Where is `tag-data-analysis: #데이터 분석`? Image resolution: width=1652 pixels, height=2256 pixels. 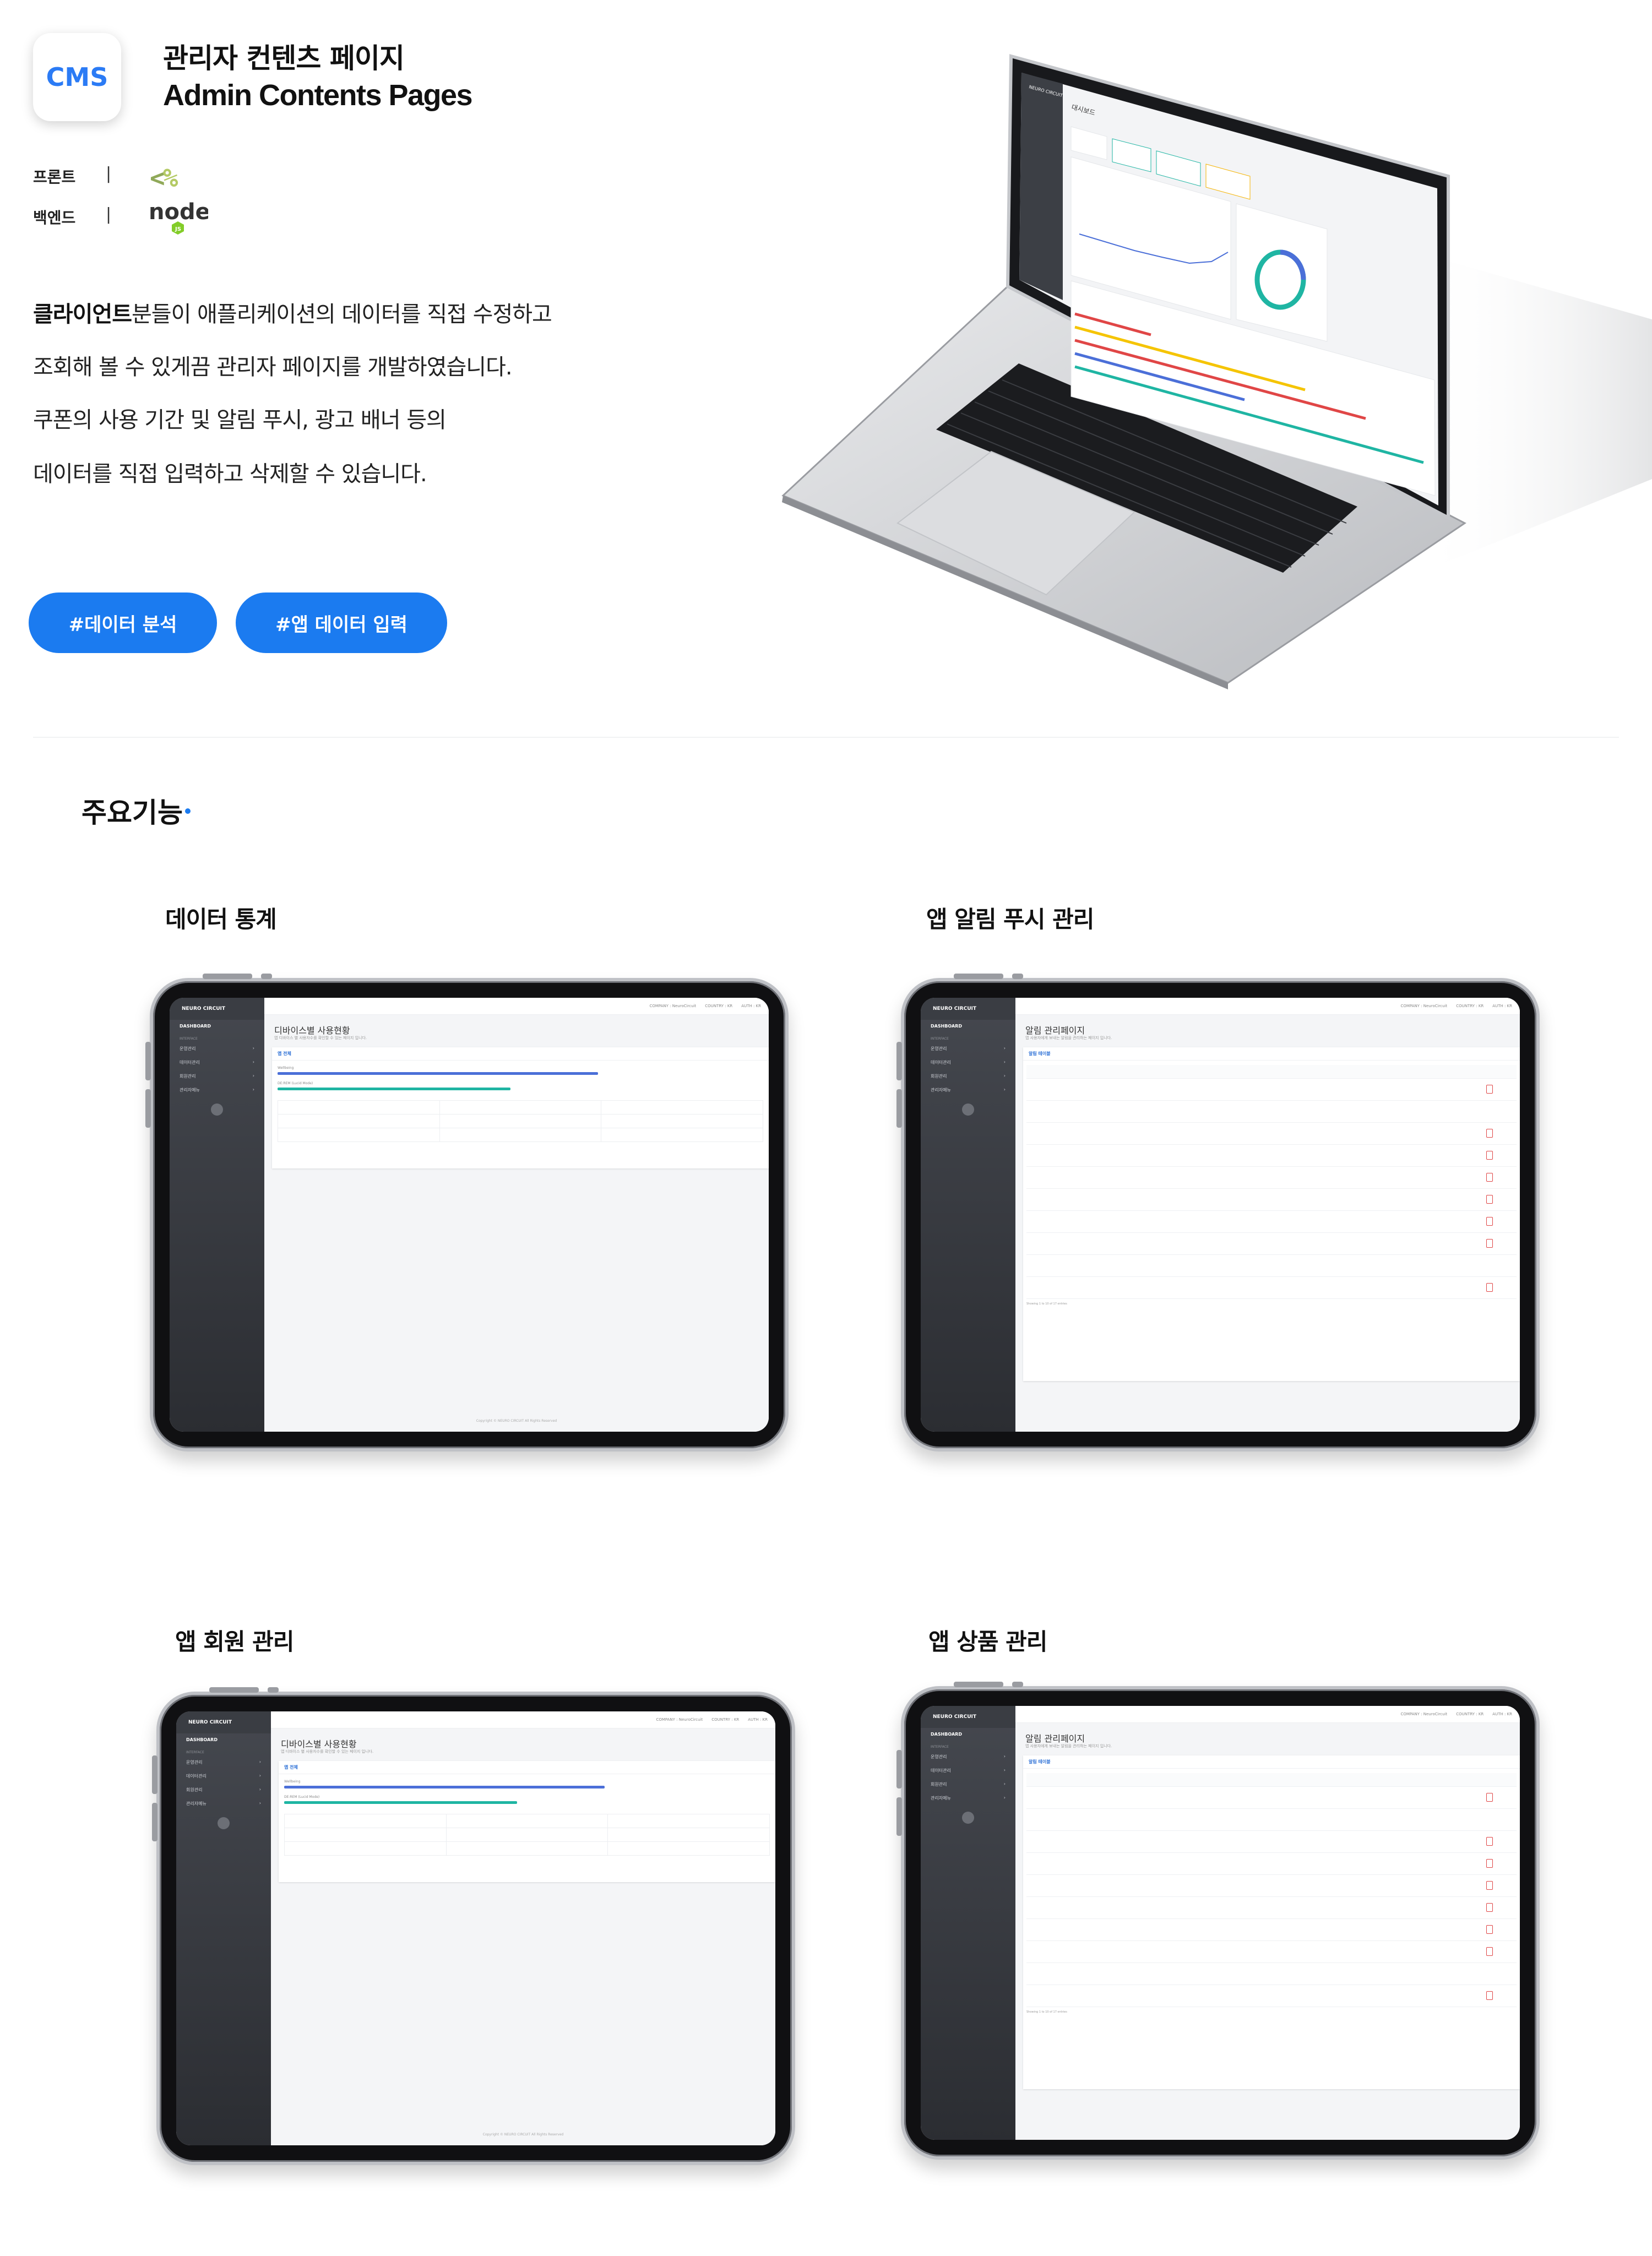
tag-data-analysis: #데이터 분석 is located at coordinates (123, 623).